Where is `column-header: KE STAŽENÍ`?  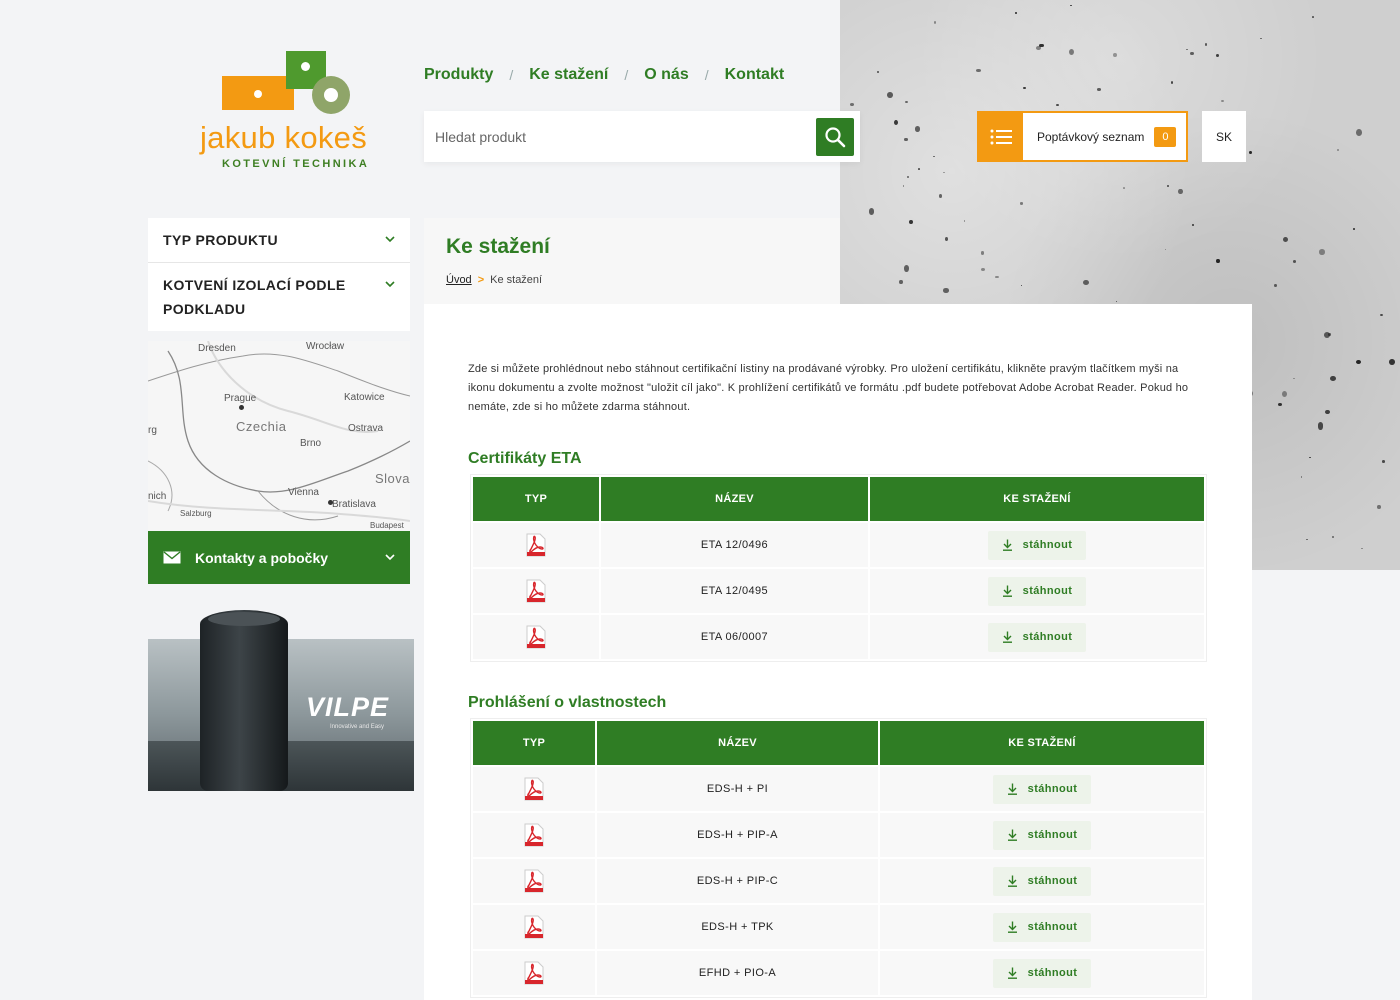
column-header: KE STAŽENÍ is located at coordinates (1037, 499).